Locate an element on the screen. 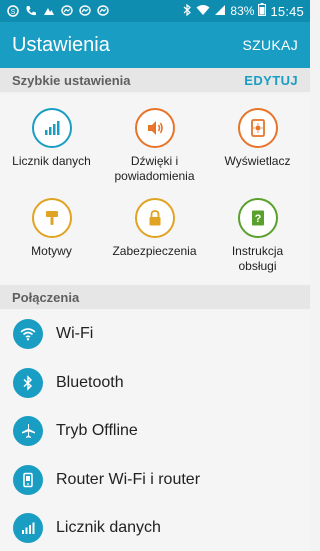 Image resolution: width=320 pixels, height=551 pixels. notification-icons: S is located at coordinates (58, 11).